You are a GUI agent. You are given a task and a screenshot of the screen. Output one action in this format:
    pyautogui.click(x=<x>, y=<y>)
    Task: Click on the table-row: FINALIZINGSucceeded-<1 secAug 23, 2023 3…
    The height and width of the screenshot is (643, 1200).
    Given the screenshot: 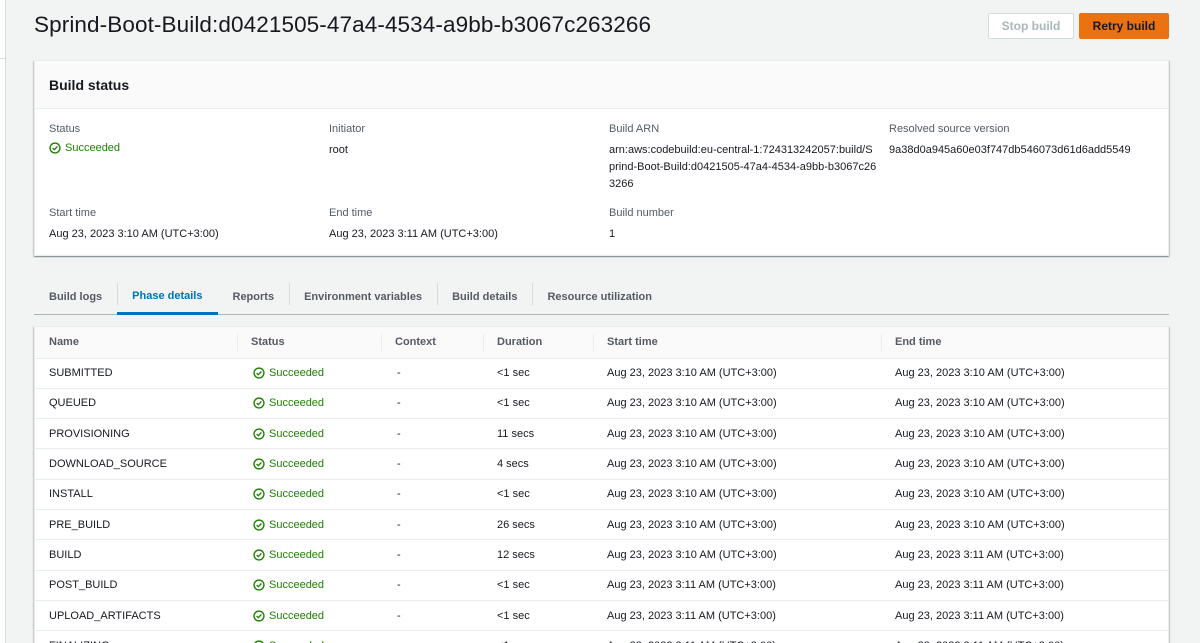 What is the action you would take?
    pyautogui.click(x=601, y=637)
    